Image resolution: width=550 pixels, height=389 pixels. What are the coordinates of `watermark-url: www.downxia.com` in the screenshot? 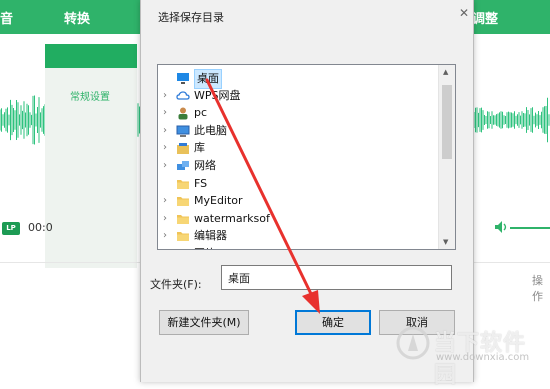 It's located at (483, 357).